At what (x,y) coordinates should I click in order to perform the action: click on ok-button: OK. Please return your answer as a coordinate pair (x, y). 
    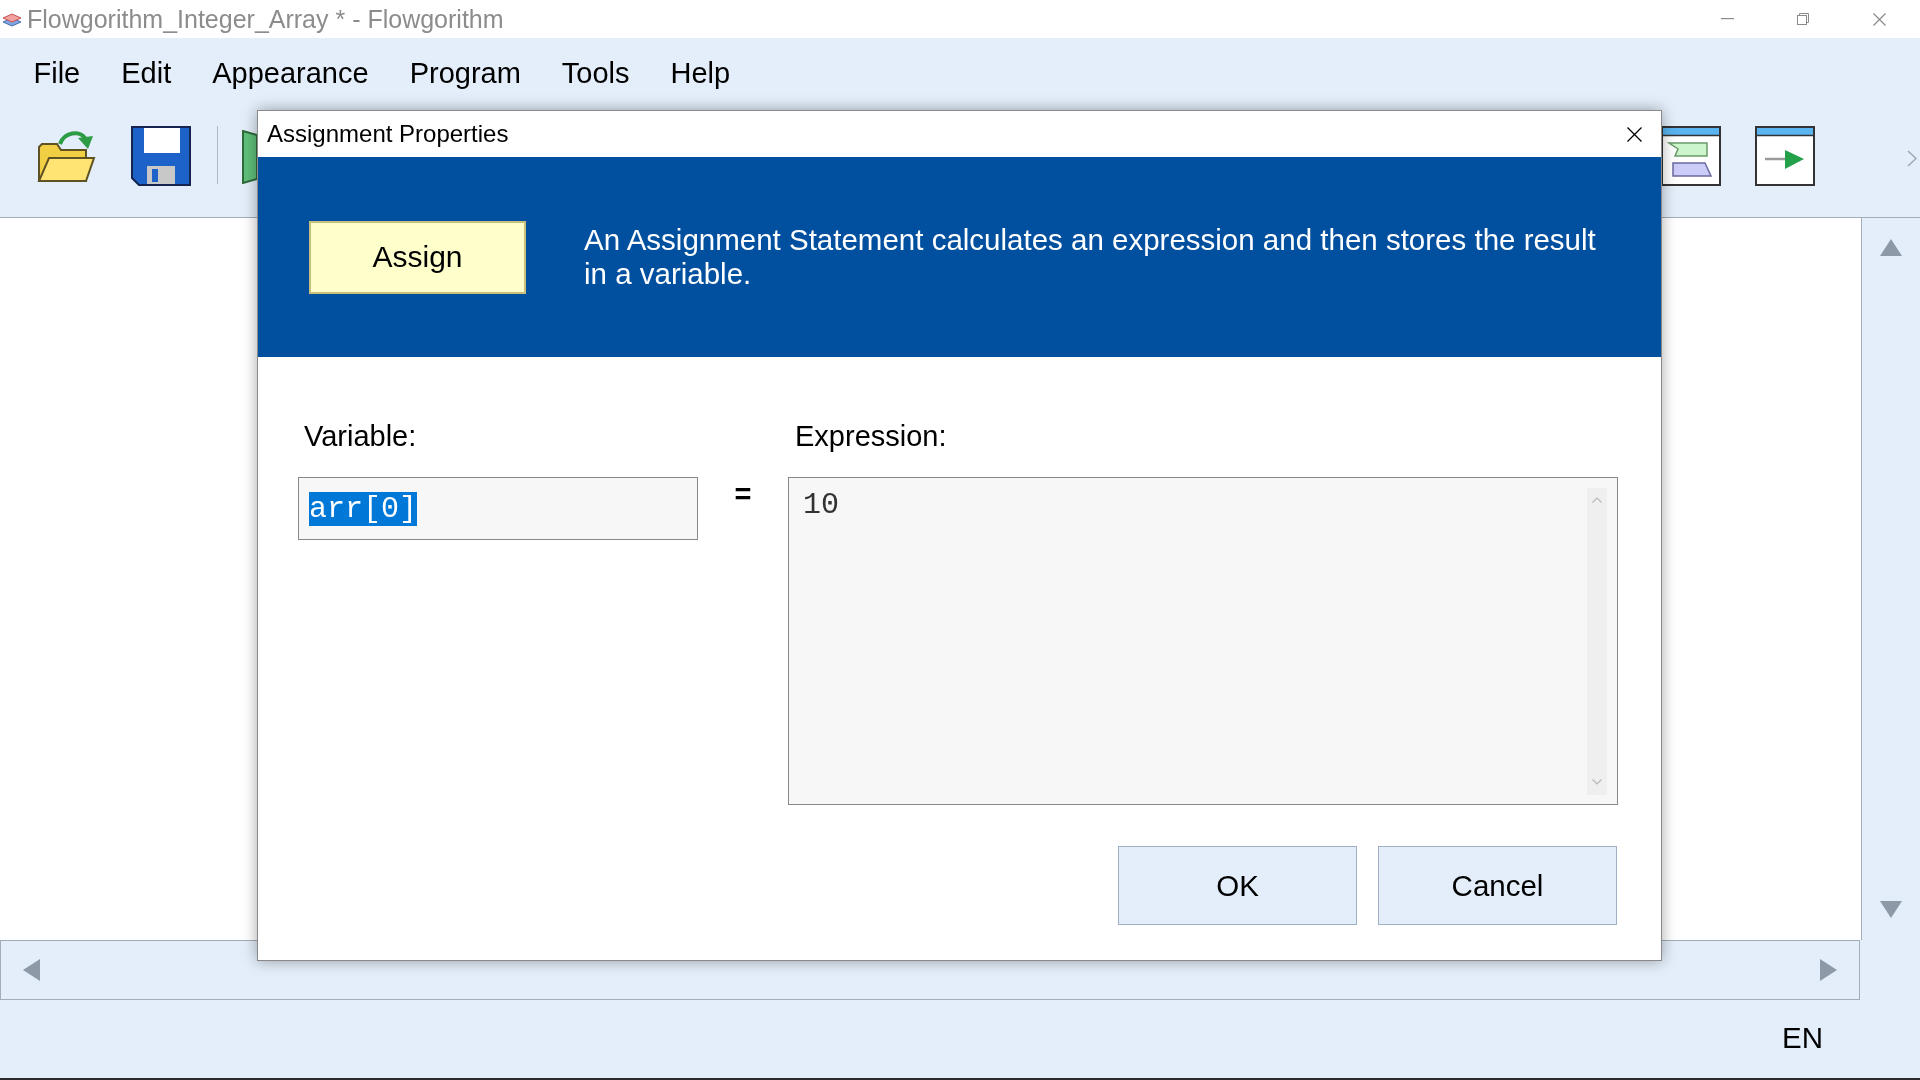
    Looking at the image, I should click on (1237, 885).